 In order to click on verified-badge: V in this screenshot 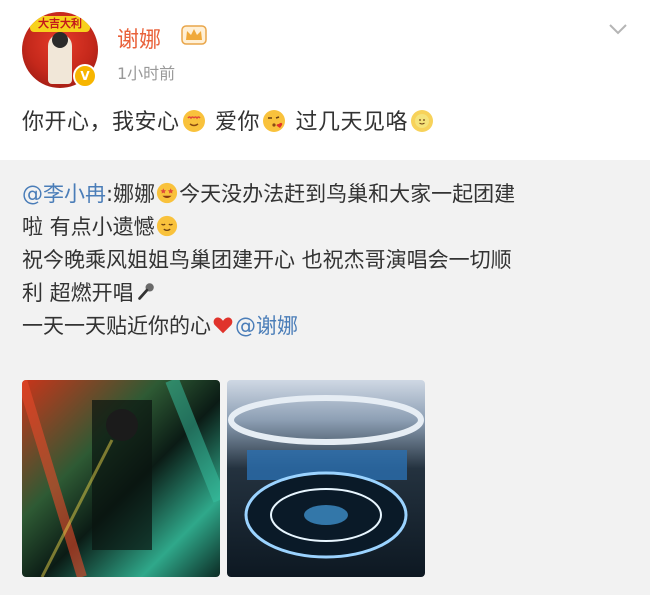, I will do `click(85, 76)`.